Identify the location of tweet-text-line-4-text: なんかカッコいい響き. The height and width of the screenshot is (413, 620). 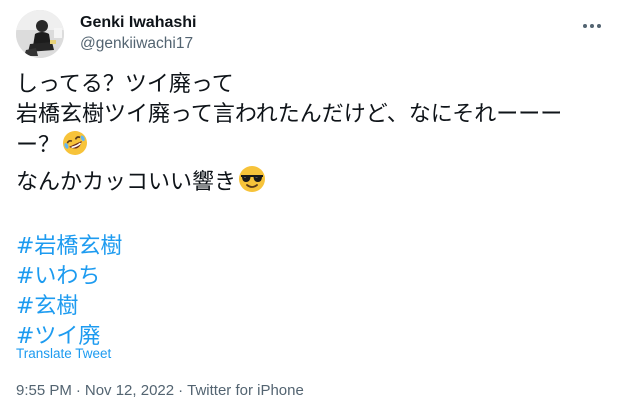
(126, 182).